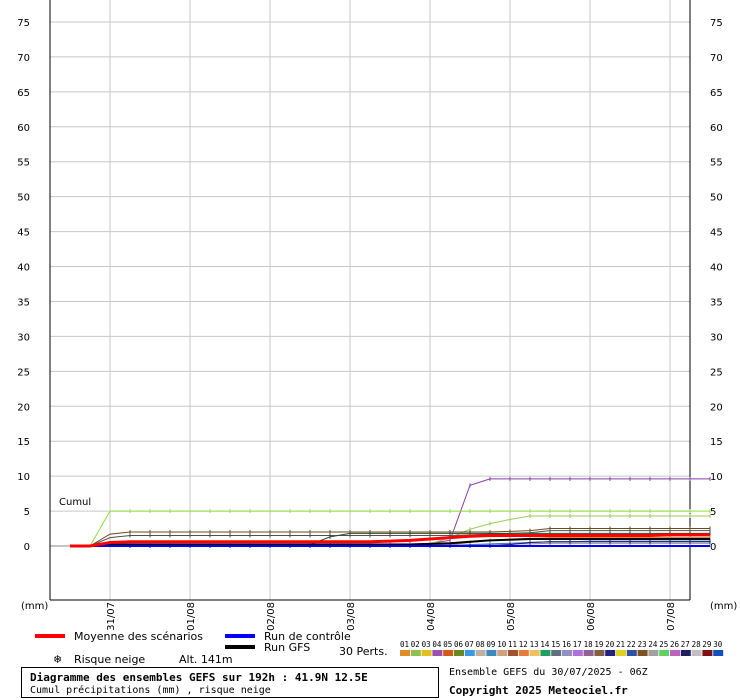 This screenshot has width=740, height=700. I want to click on y-tick-label-left: 0, so click(27, 547).